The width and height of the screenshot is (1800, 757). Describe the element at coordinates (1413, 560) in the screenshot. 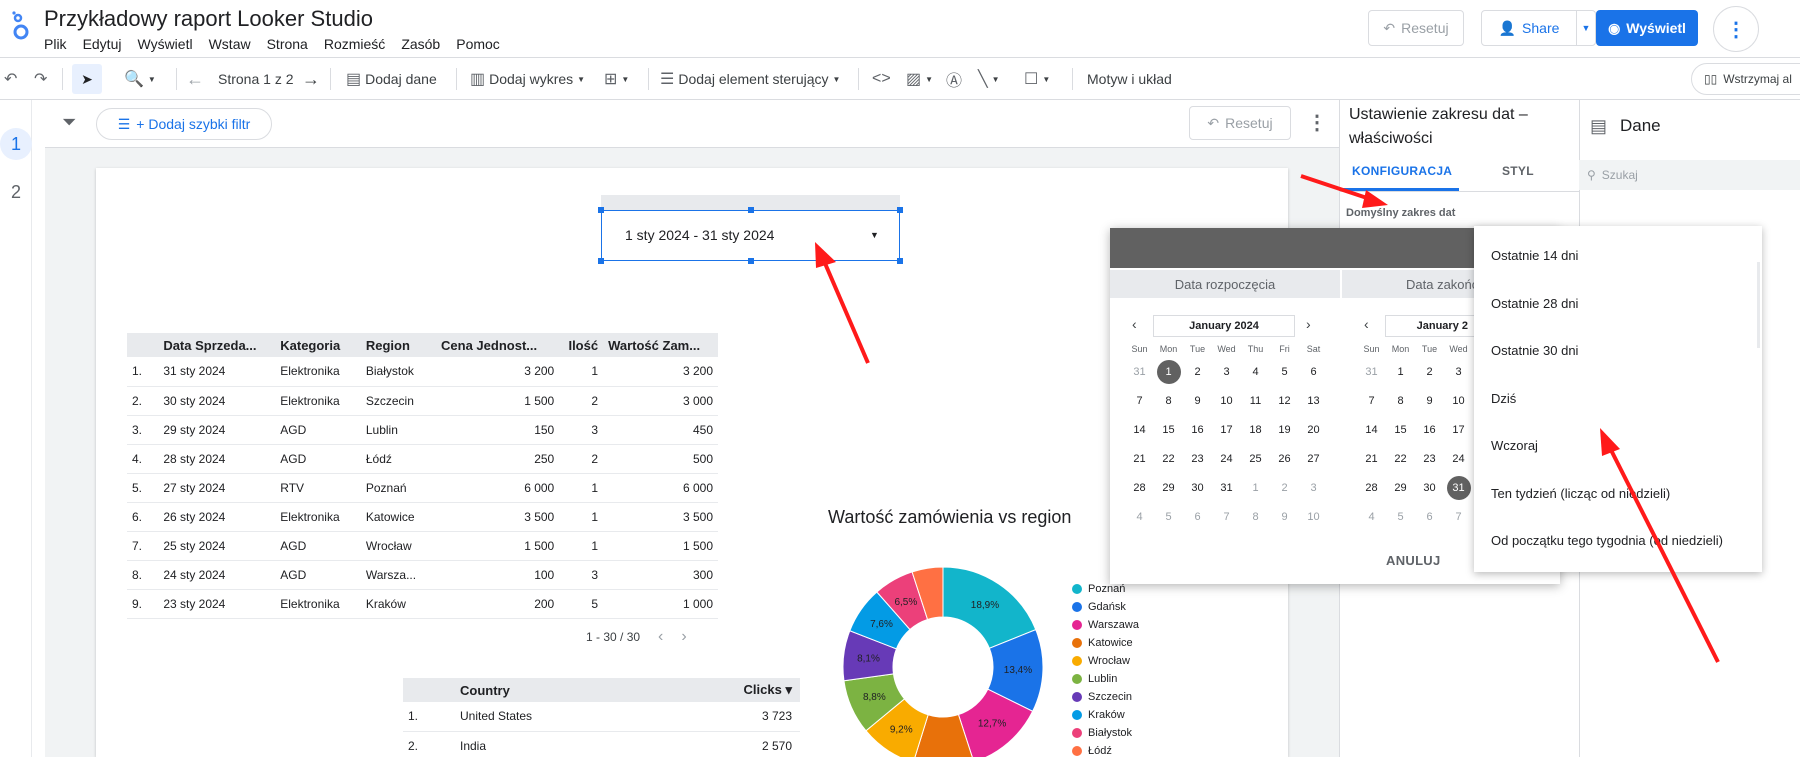

I see `cancel-button: ANULUJ` at that location.